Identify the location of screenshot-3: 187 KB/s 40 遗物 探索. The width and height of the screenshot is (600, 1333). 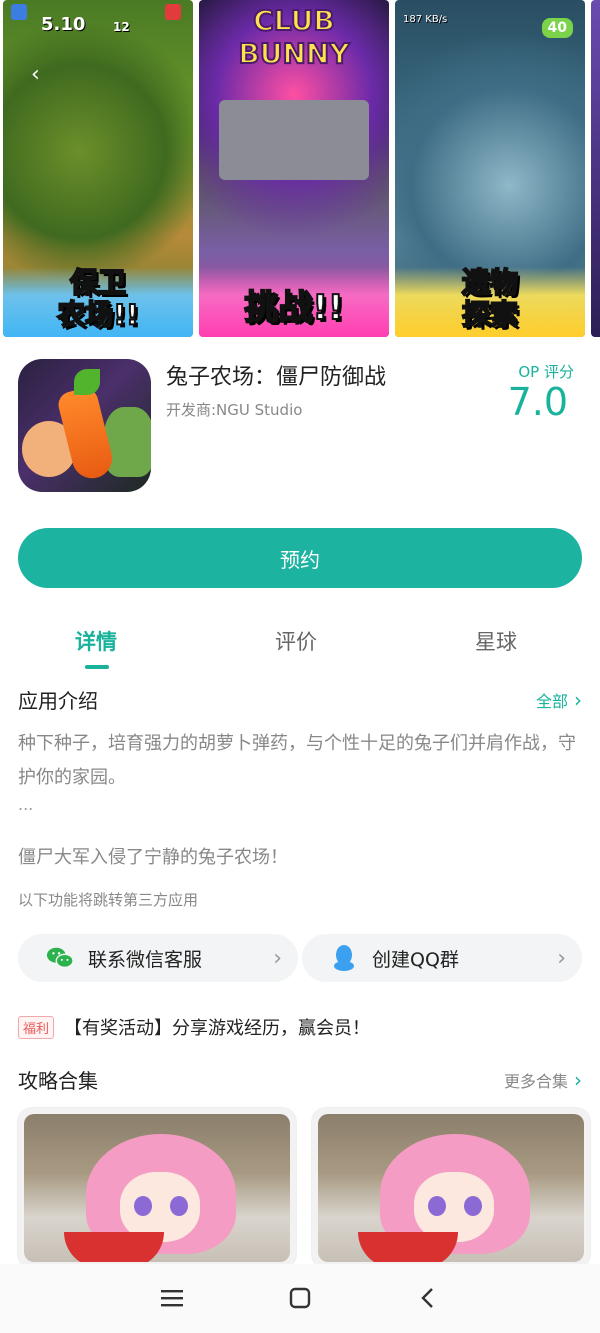
(490, 168).